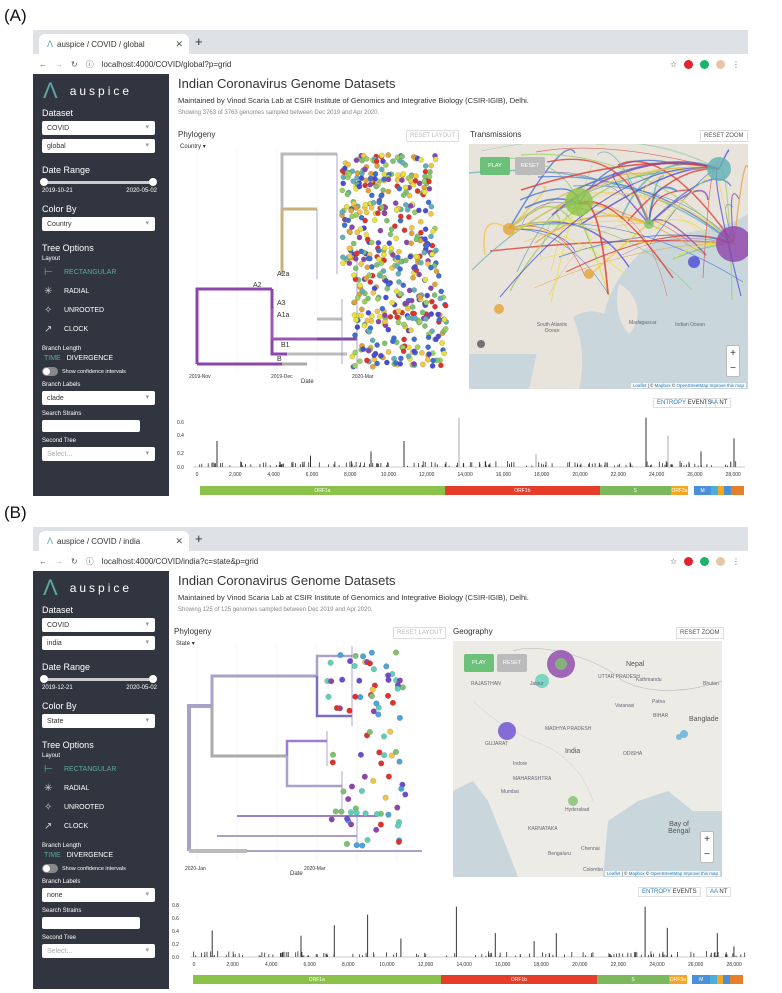 This screenshot has width=782, height=993. I want to click on branch-labels-select: clade, so click(98, 398).